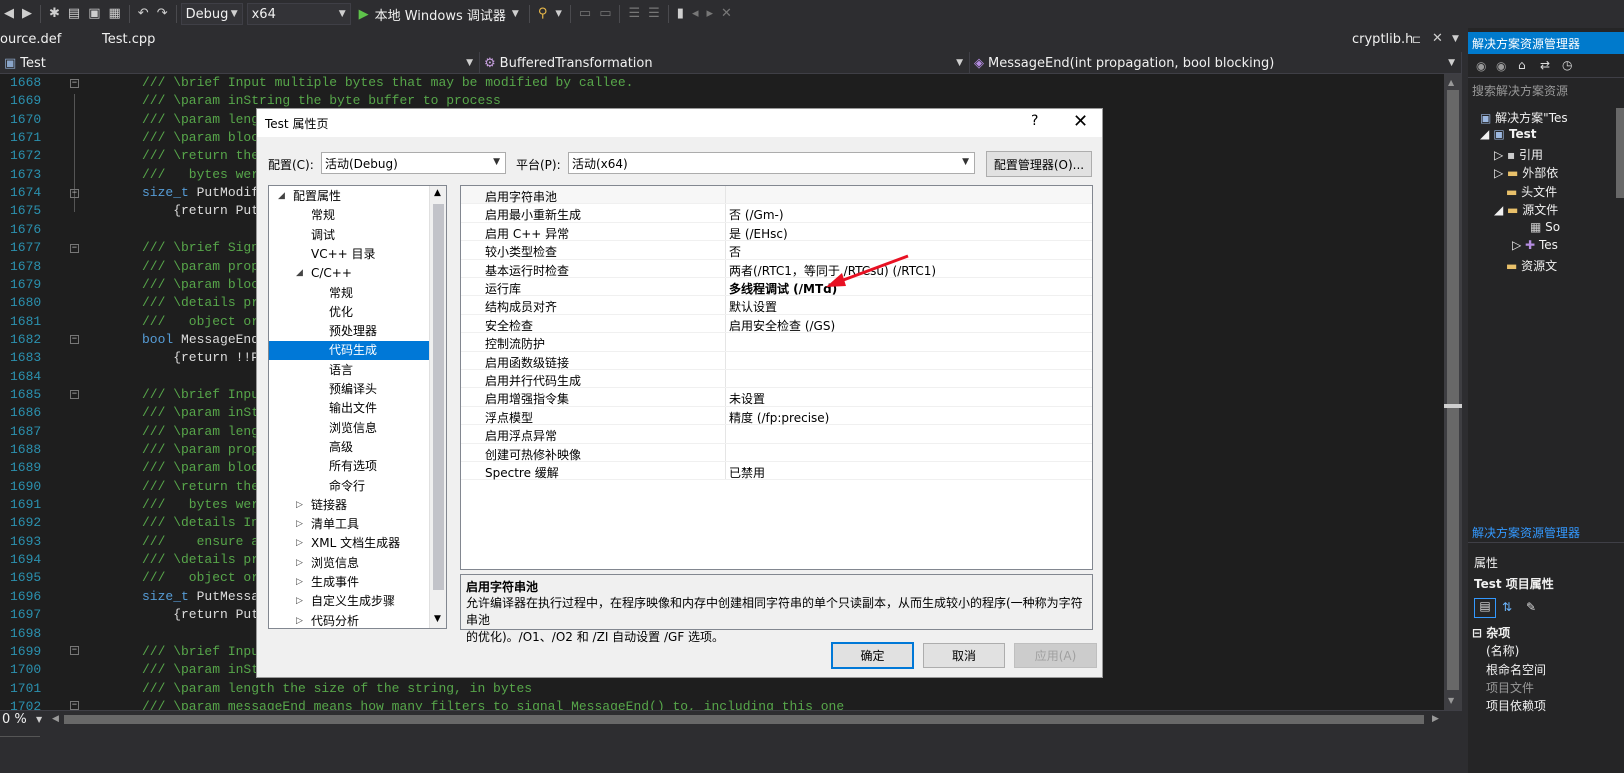  I want to click on new-project-icon: ✱, so click(54, 14).